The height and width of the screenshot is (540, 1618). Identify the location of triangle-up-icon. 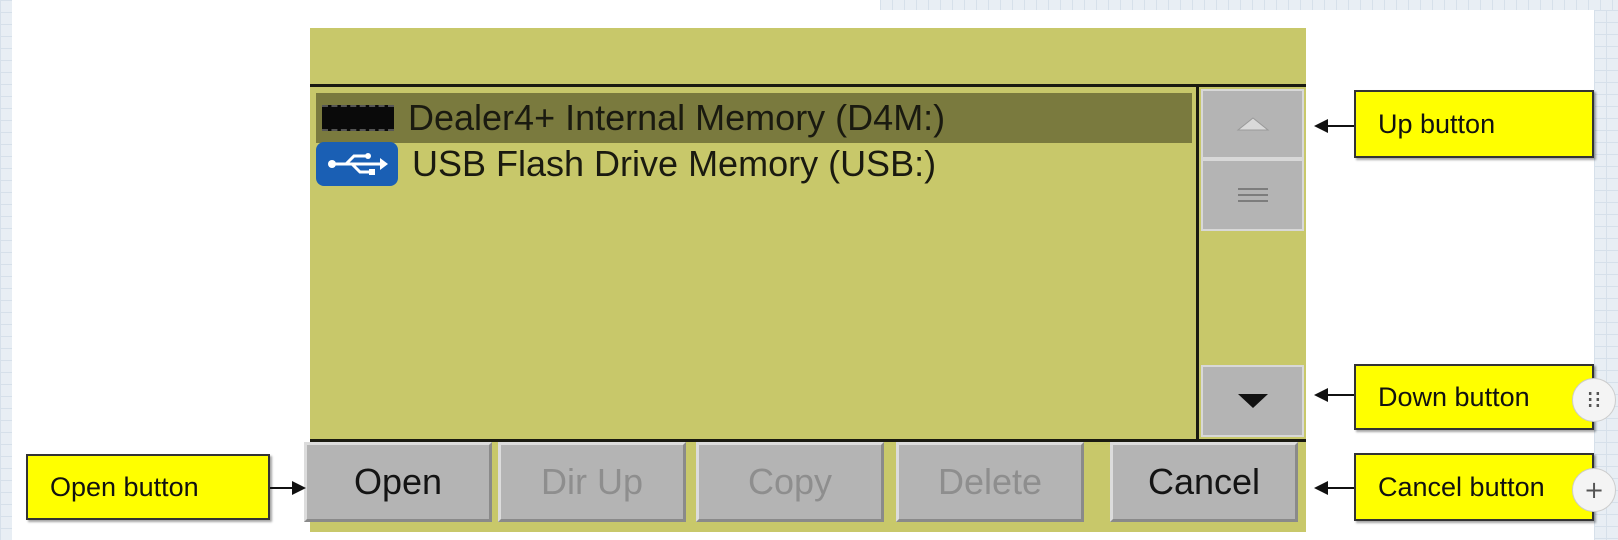
(1252, 124).